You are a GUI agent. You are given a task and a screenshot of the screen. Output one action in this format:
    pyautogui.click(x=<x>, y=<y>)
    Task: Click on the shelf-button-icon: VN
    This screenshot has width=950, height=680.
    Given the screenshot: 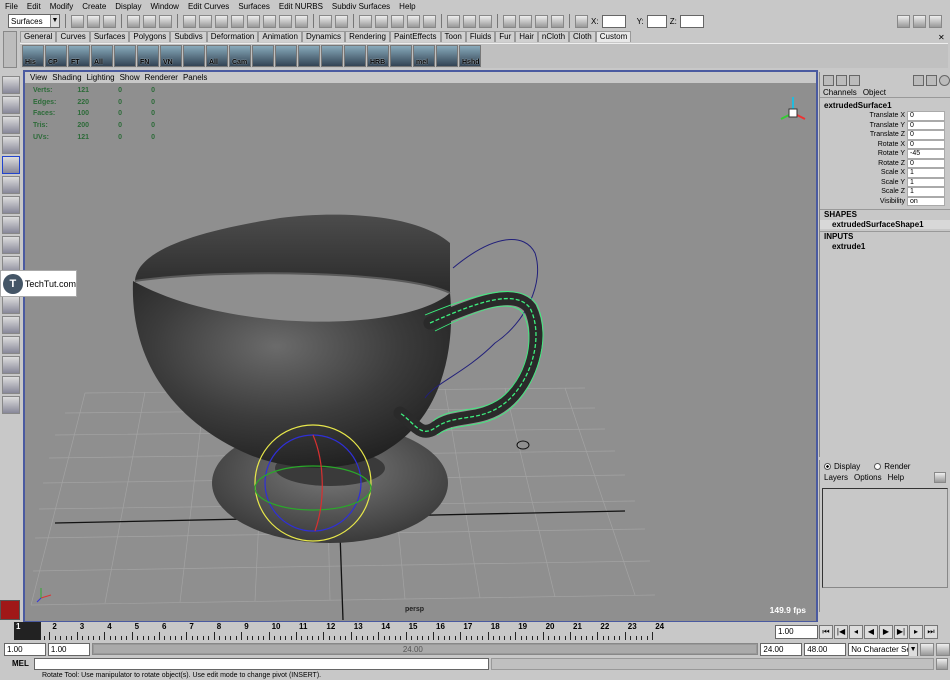 What is the action you would take?
    pyautogui.click(x=171, y=56)
    